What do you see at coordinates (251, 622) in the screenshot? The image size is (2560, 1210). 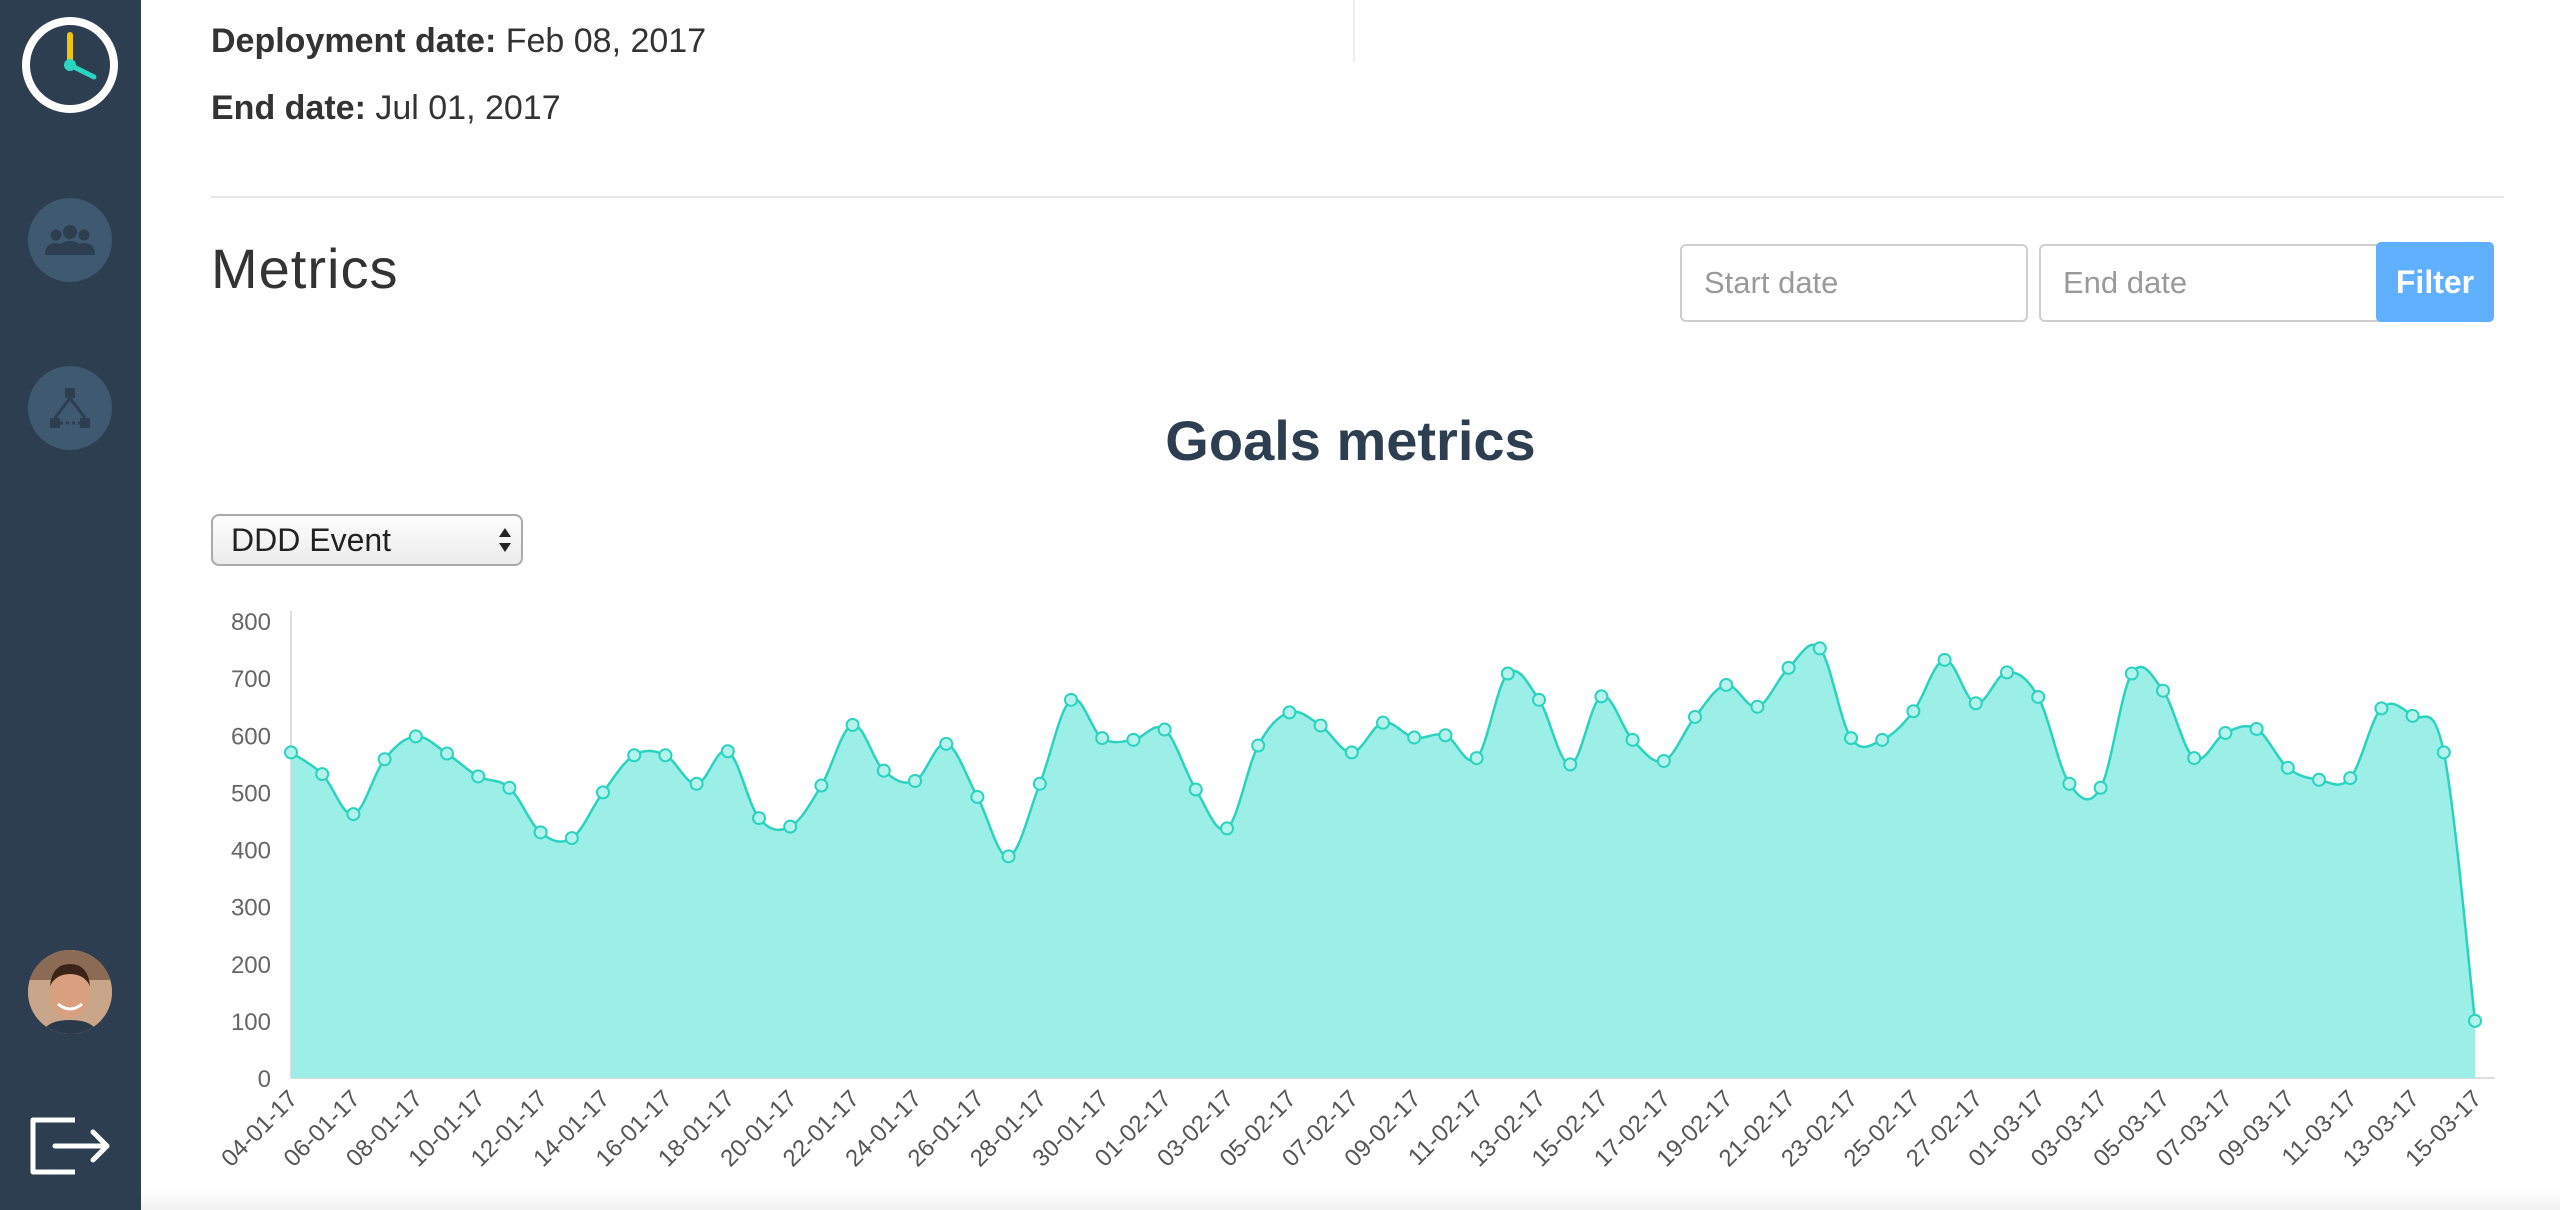 I see `y-tick-label: 800` at bounding box center [251, 622].